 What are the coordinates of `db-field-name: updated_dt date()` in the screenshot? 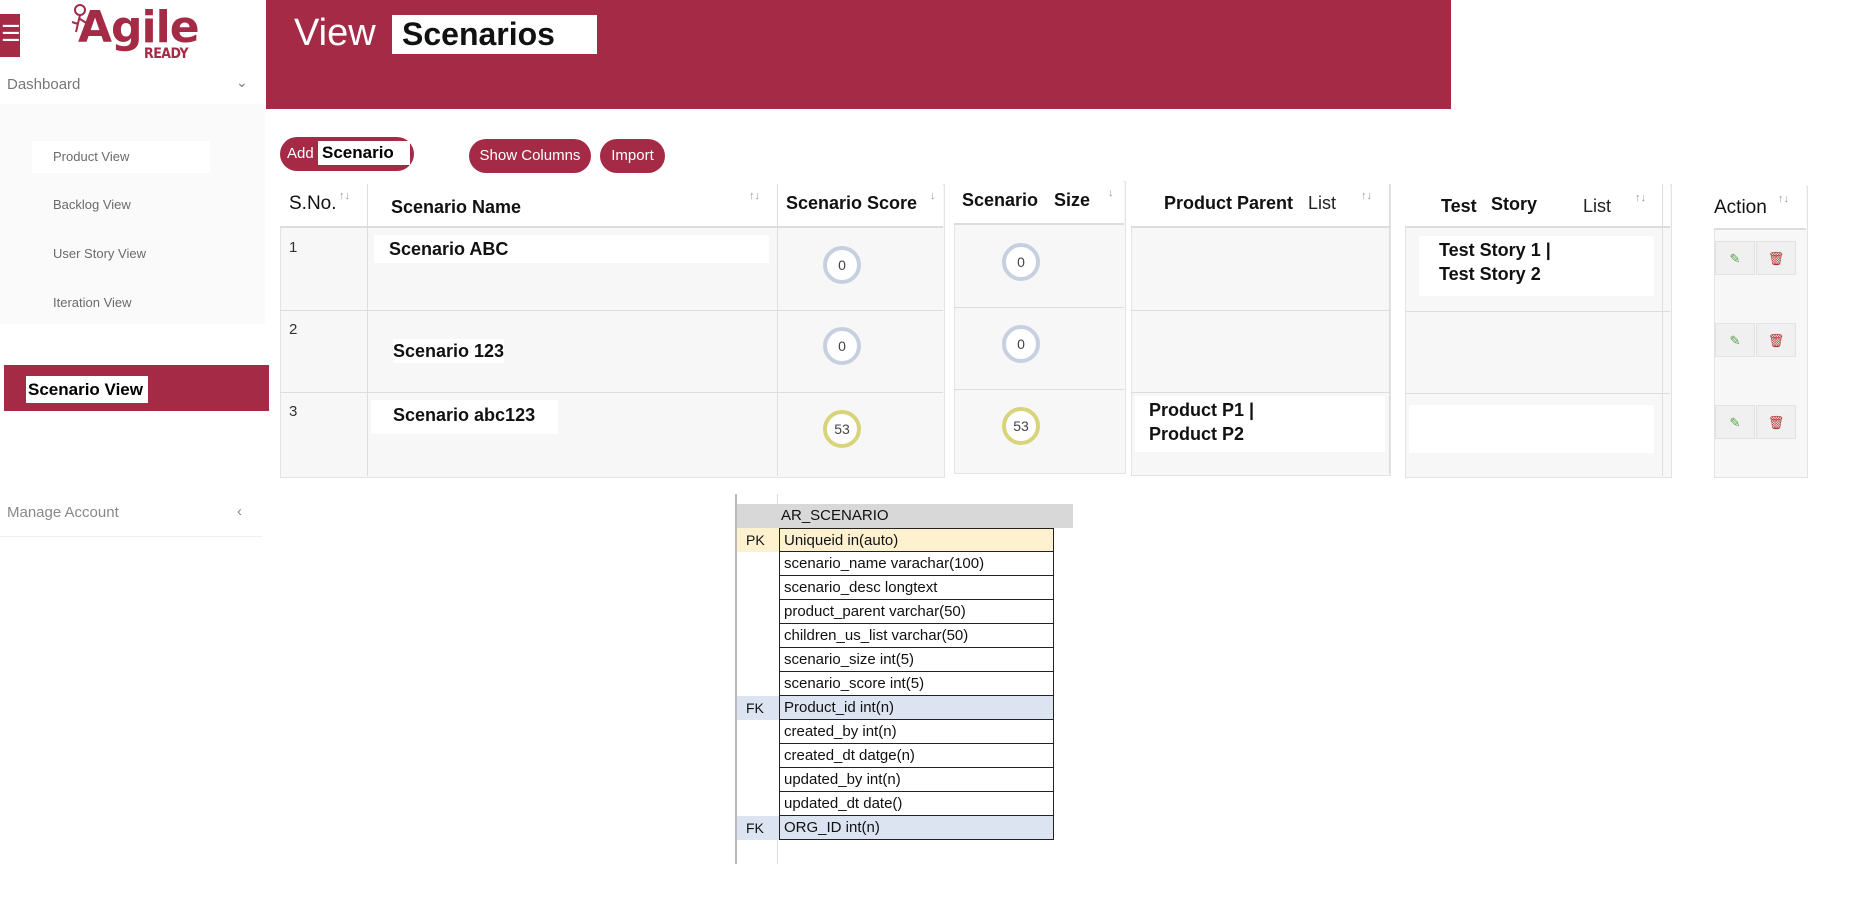 It's located at (916, 804).